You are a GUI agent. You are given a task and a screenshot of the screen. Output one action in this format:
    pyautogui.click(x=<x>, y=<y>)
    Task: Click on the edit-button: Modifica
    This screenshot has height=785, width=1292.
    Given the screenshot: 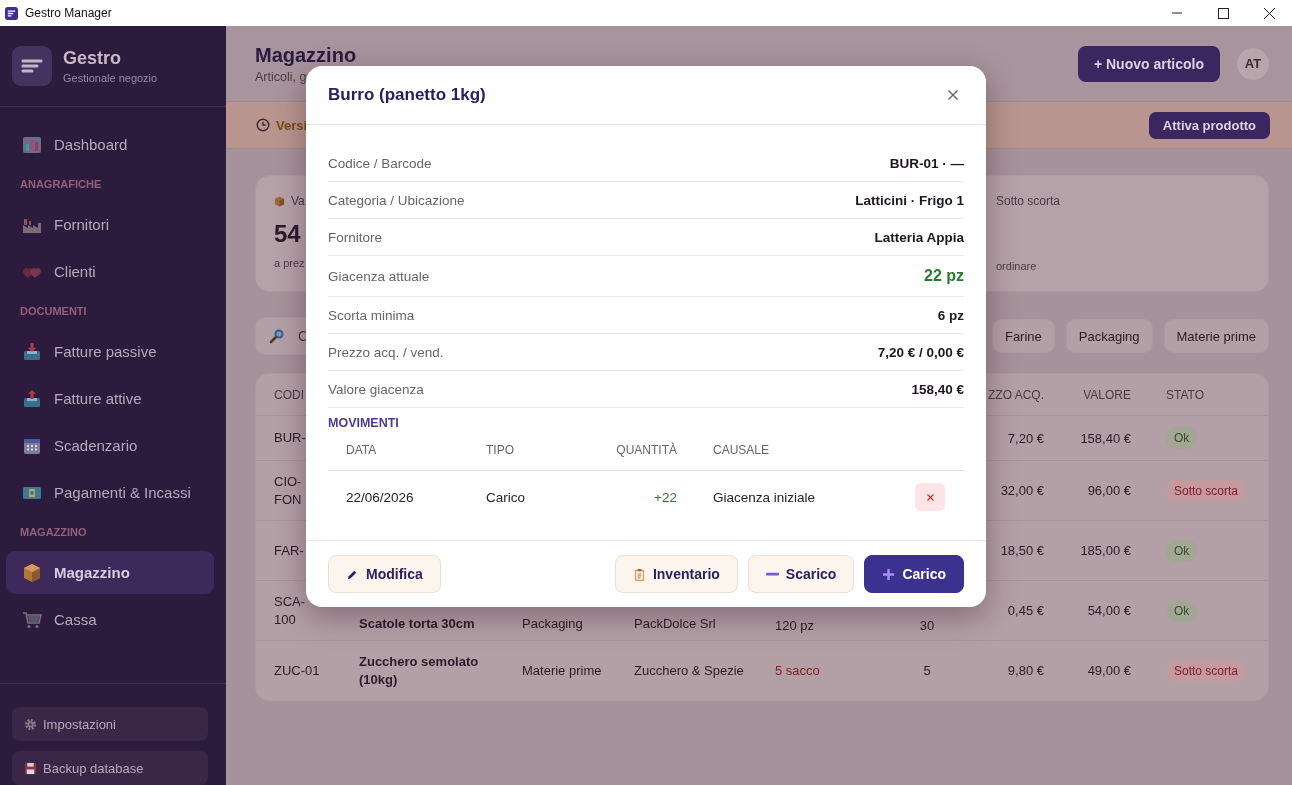 What is the action you would take?
    pyautogui.click(x=384, y=574)
    